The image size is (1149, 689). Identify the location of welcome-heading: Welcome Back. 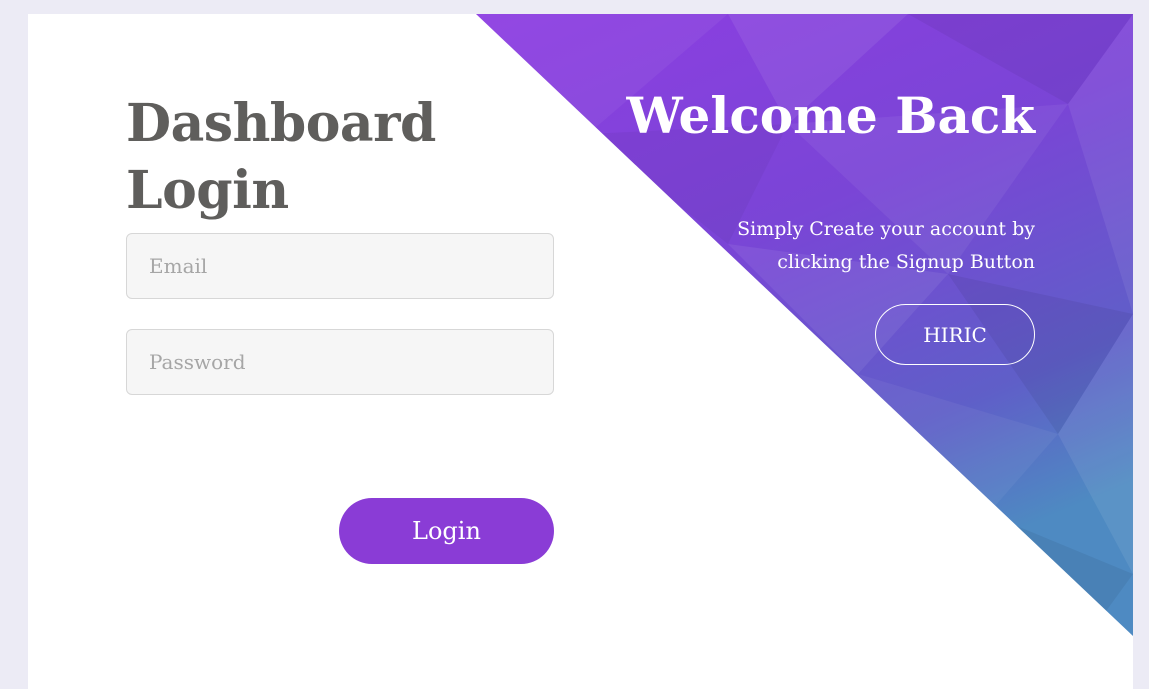
(830, 115).